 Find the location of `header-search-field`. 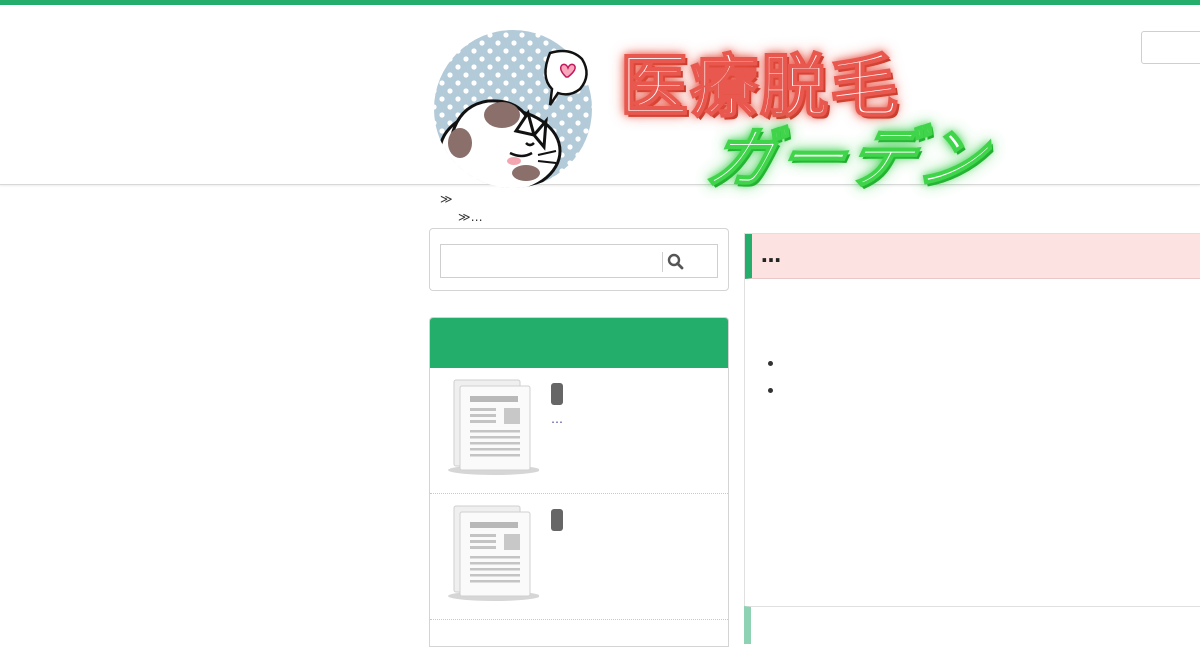

header-search-field is located at coordinates (1170, 47).